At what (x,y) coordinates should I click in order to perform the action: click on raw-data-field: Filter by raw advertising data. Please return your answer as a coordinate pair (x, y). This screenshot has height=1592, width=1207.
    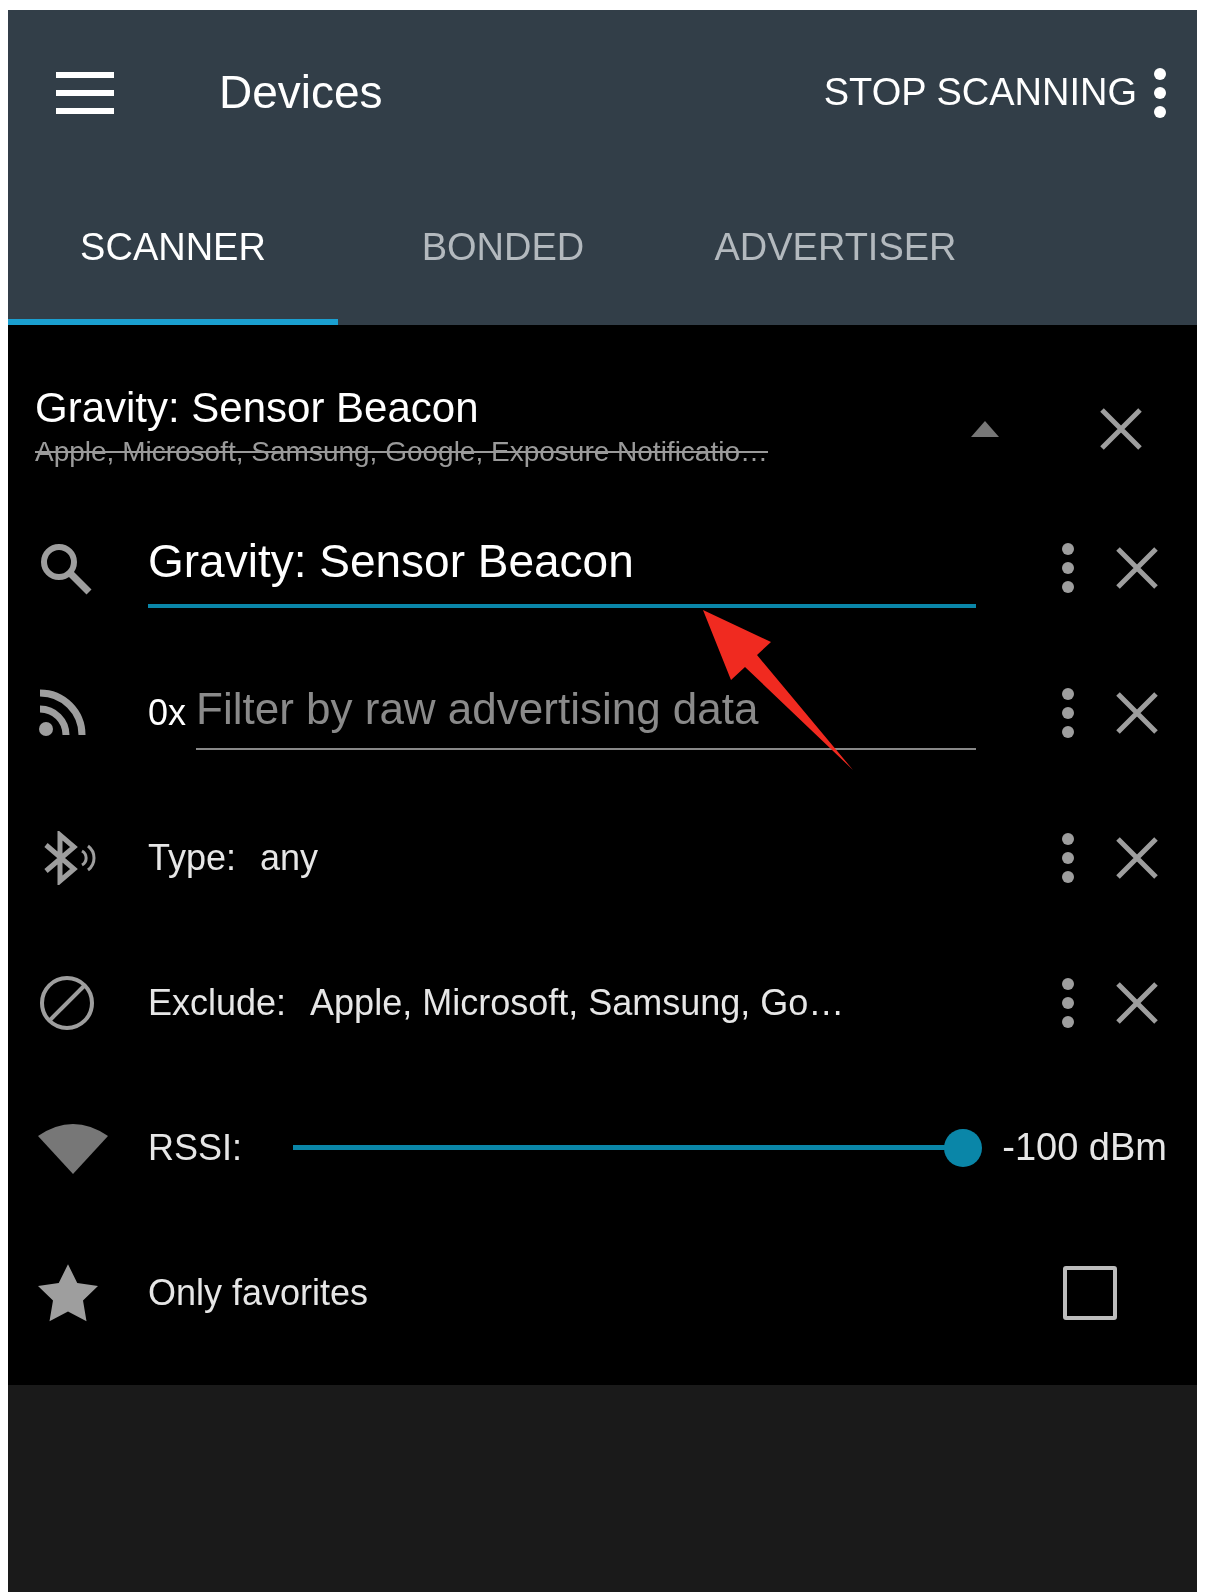
    Looking at the image, I should click on (586, 712).